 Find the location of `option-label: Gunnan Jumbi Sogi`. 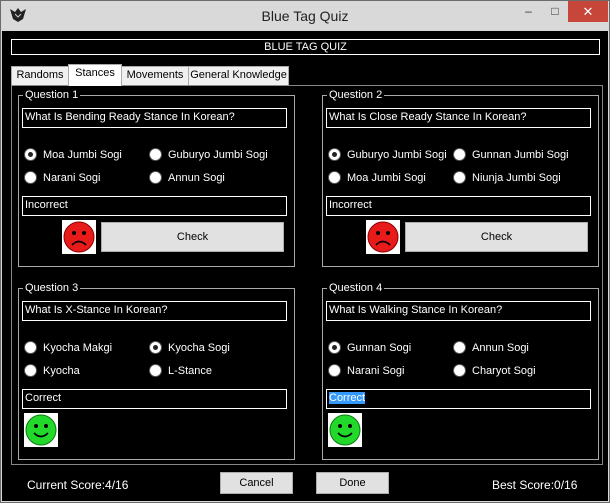

option-label: Gunnan Jumbi Sogi is located at coordinates (520, 155).